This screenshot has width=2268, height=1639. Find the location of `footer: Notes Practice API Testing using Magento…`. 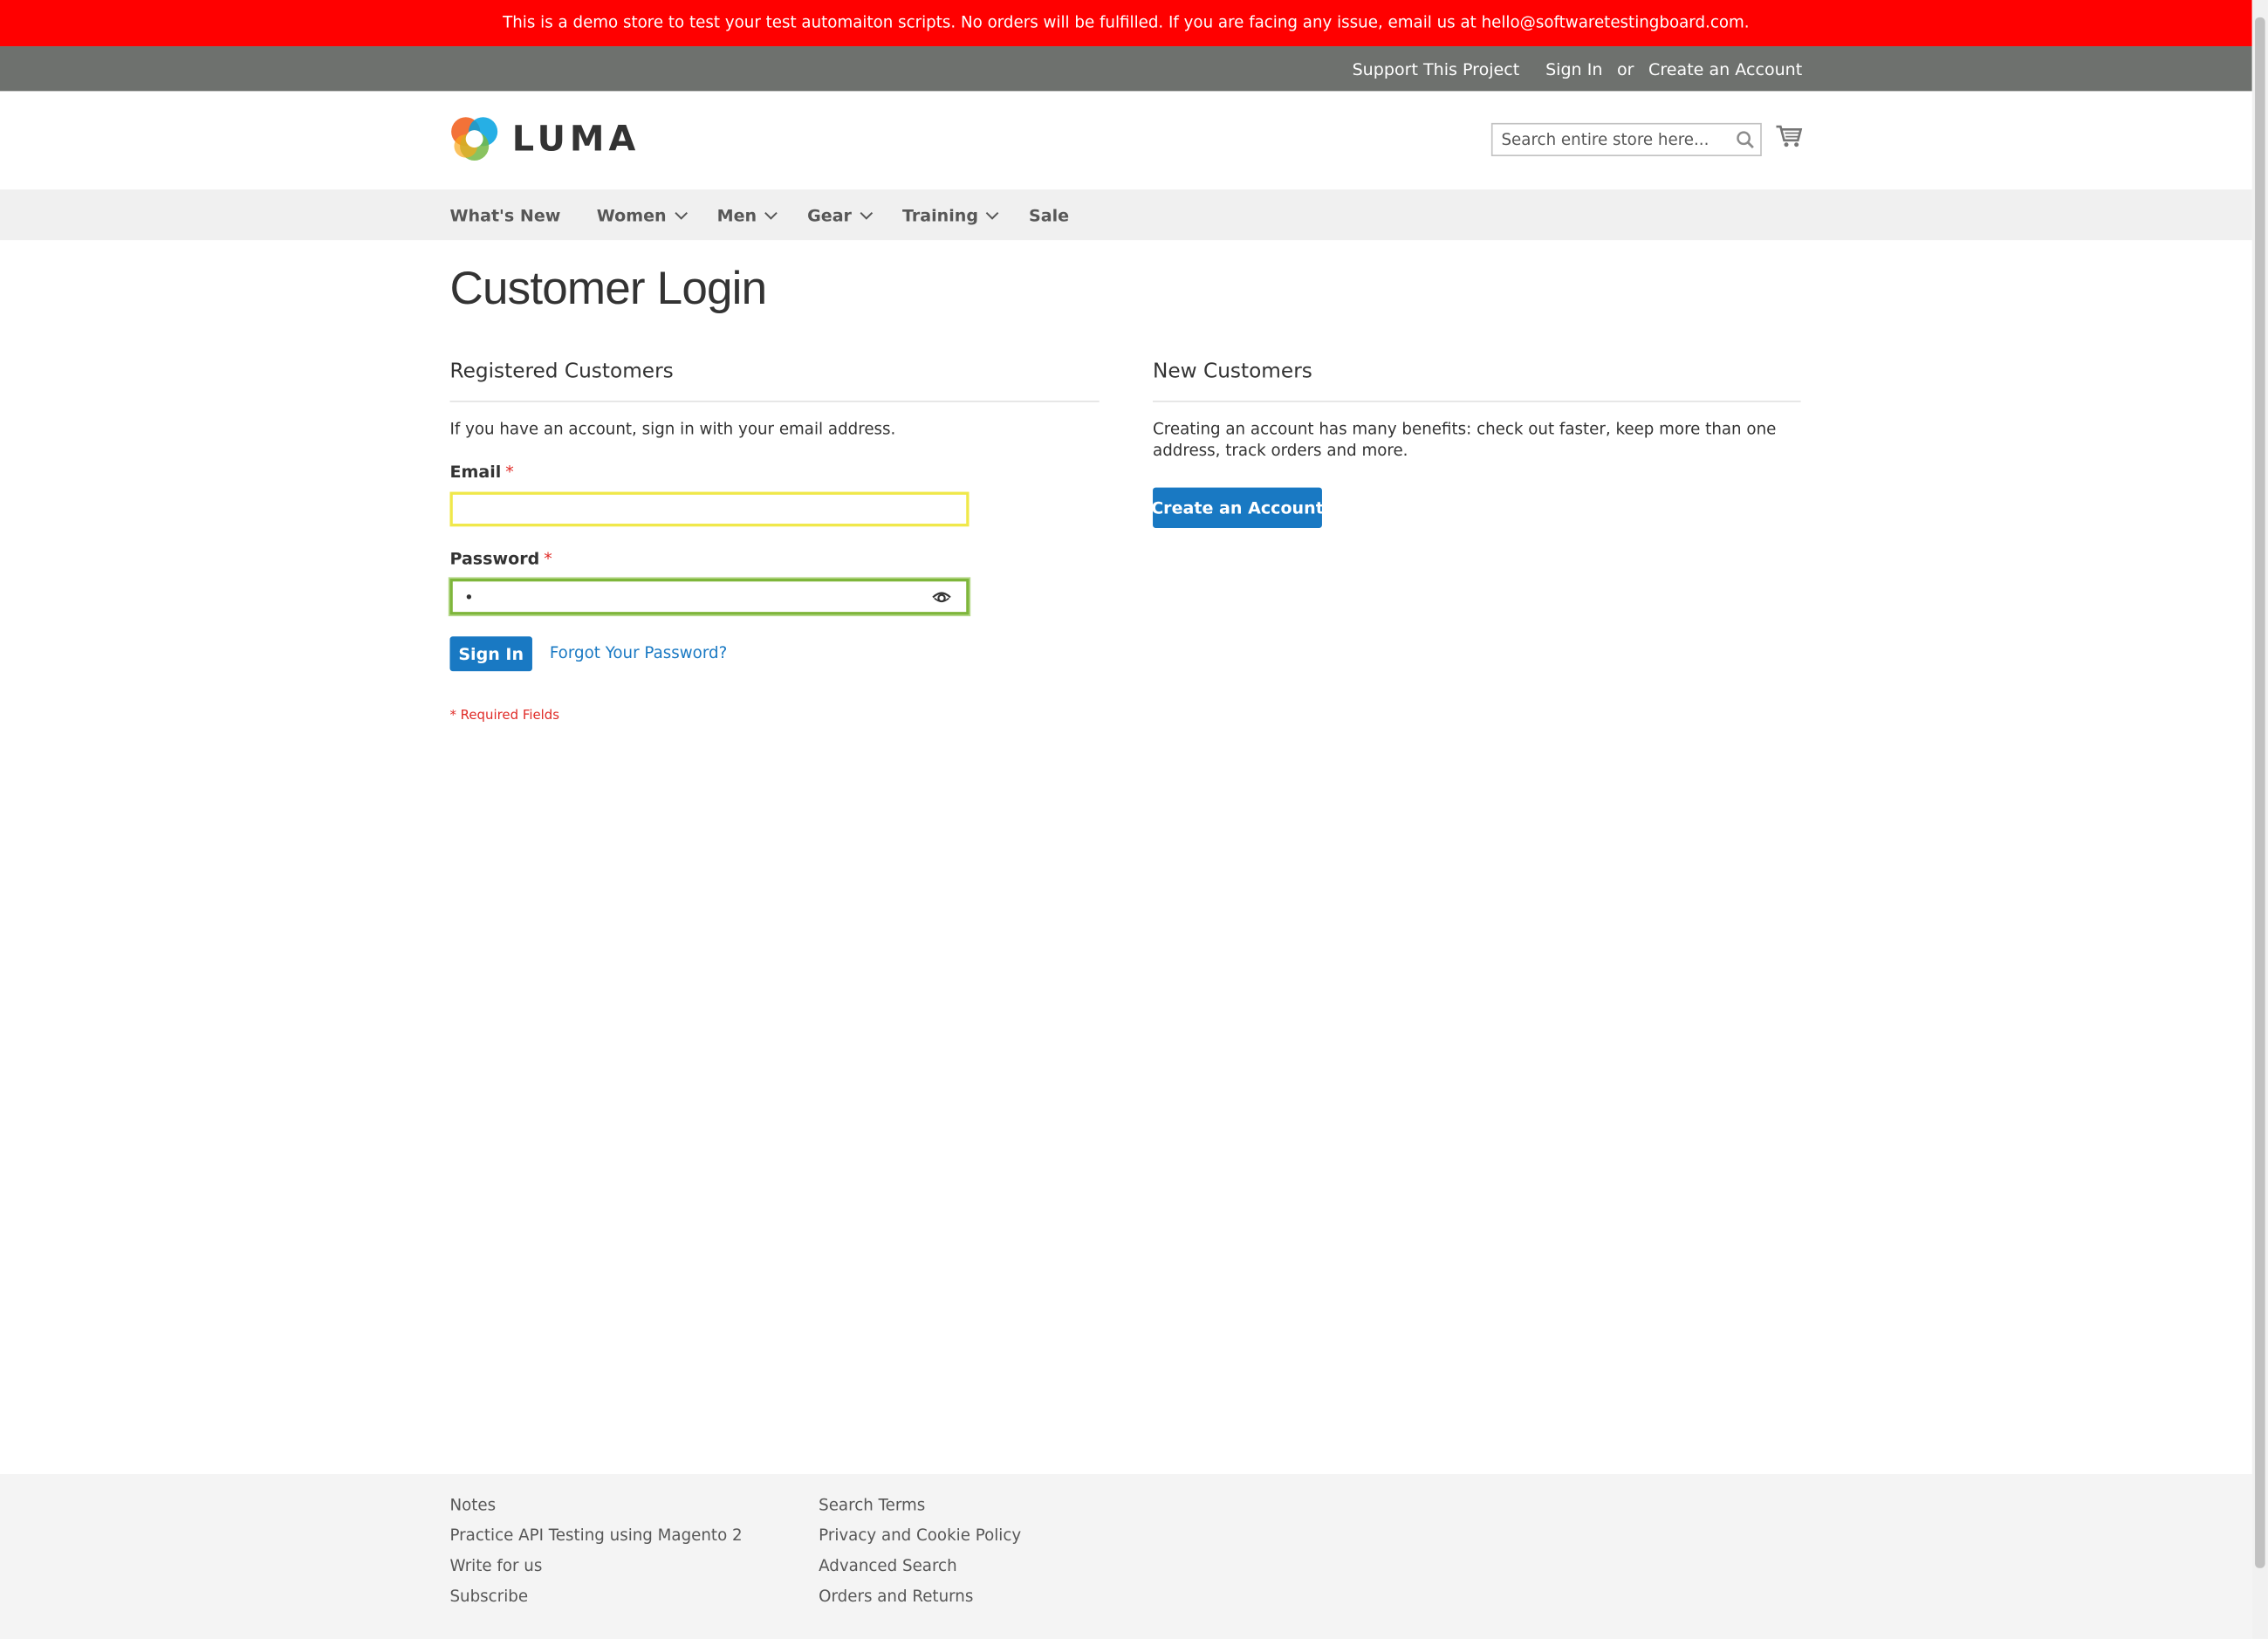

footer: Notes Practice API Testing using Magento… is located at coordinates (1126, 1556).